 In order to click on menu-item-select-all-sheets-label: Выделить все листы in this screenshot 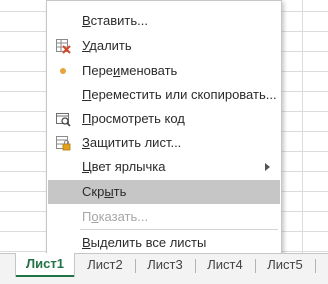, I will do `click(144, 242)`.